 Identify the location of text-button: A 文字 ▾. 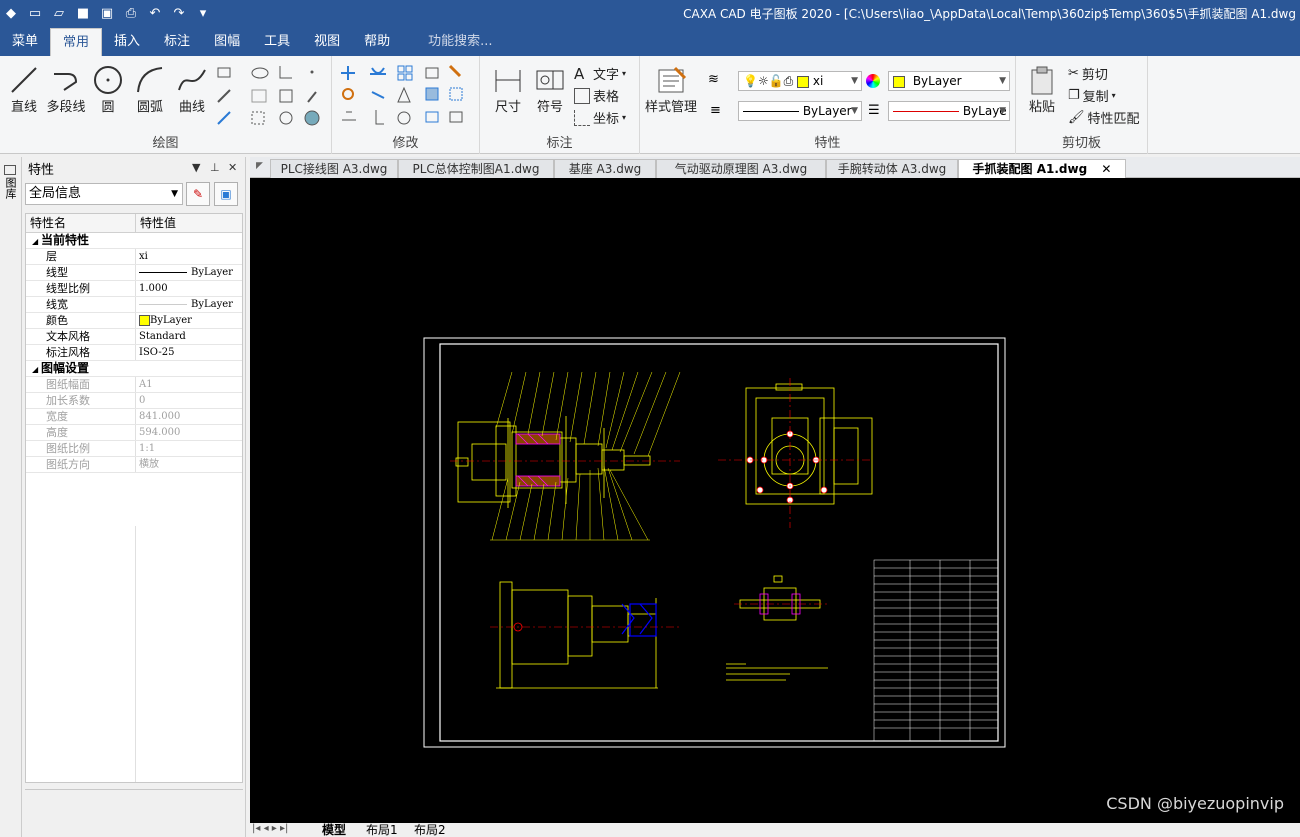
(600, 74).